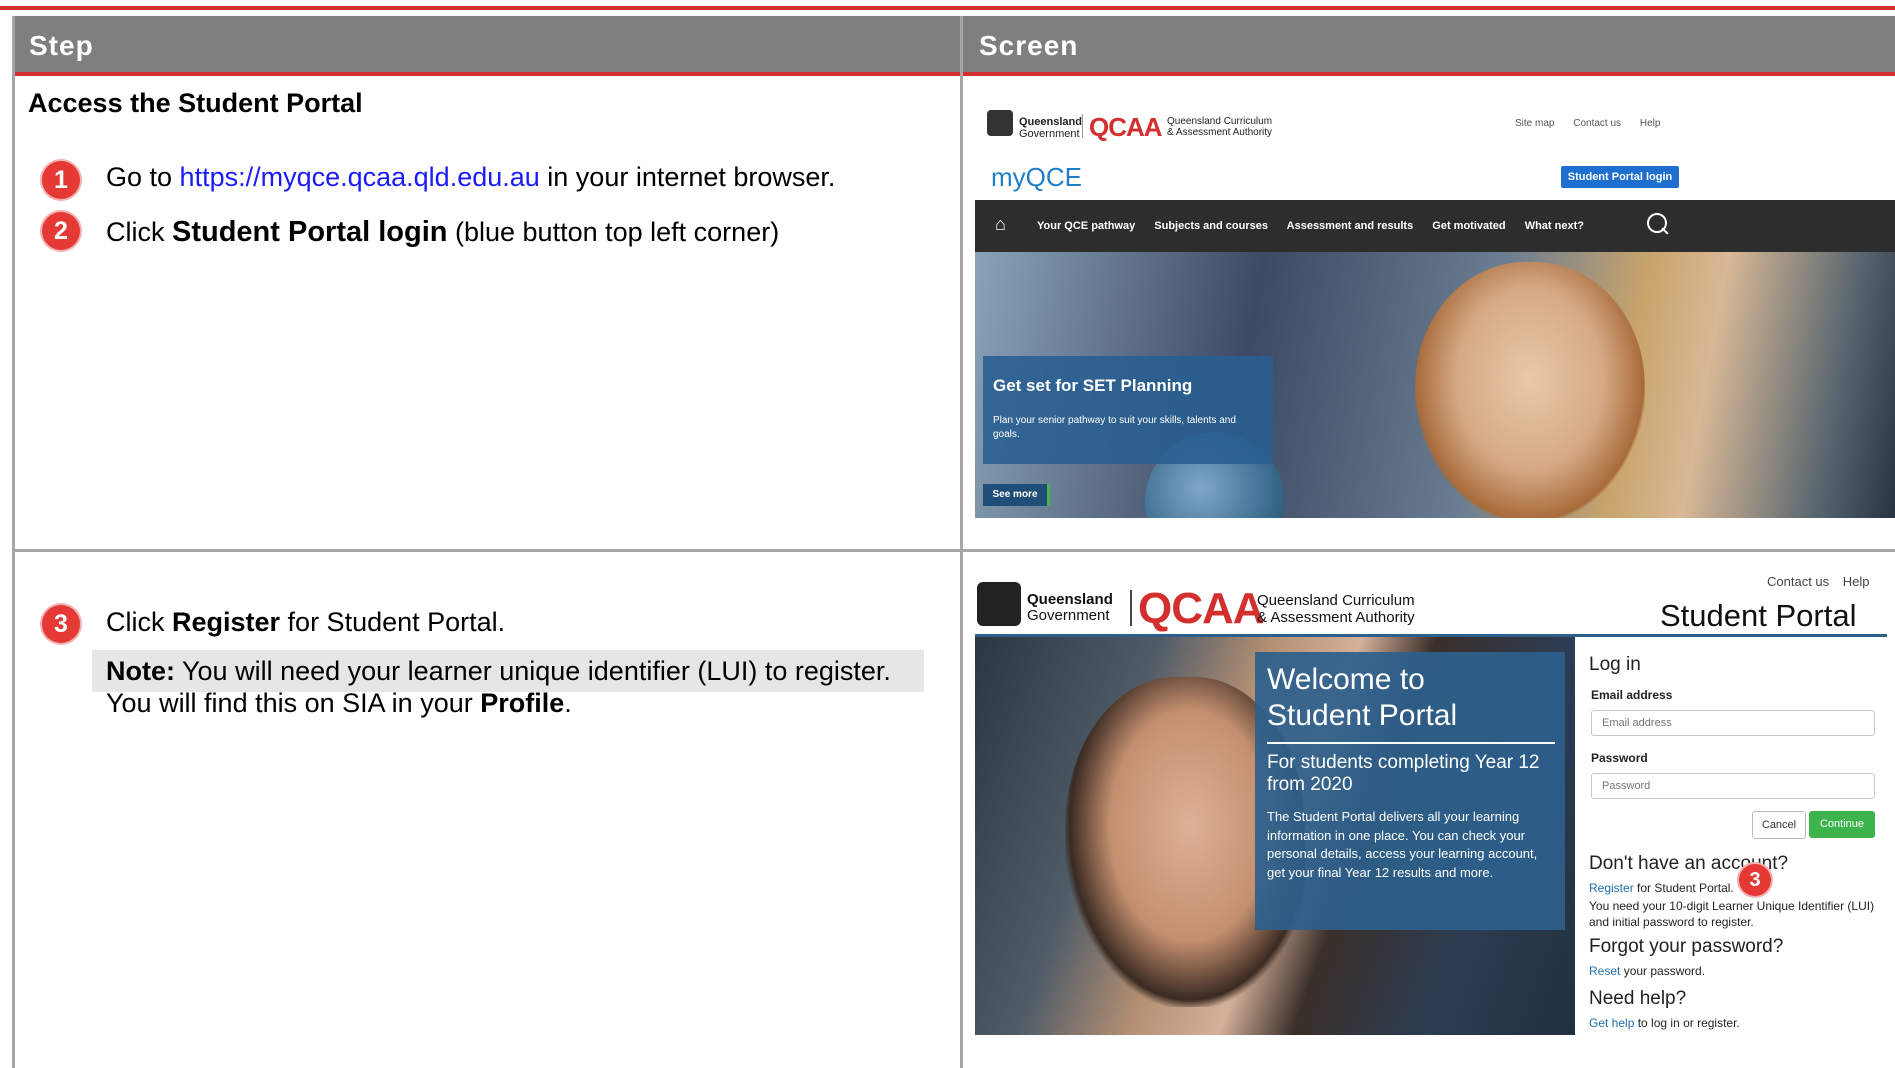 The width and height of the screenshot is (1895, 1068). Describe the element at coordinates (143, 177) in the screenshot. I see `step-1-pre: Go to` at that location.